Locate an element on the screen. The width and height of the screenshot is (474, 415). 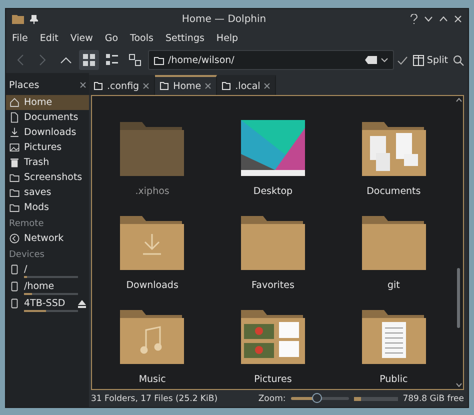
pin-icon is located at coordinates (34, 19).